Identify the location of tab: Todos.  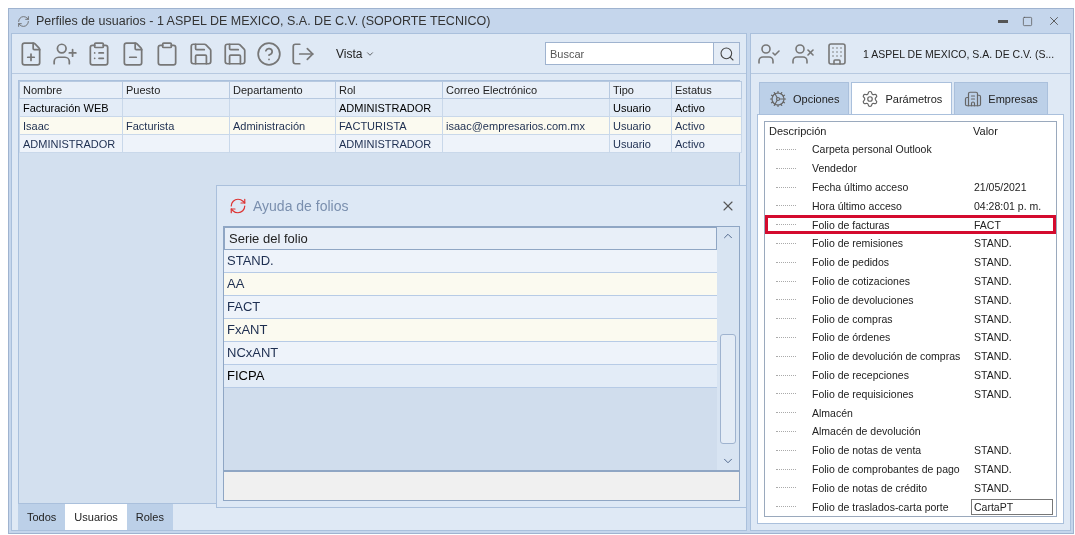
(42, 517).